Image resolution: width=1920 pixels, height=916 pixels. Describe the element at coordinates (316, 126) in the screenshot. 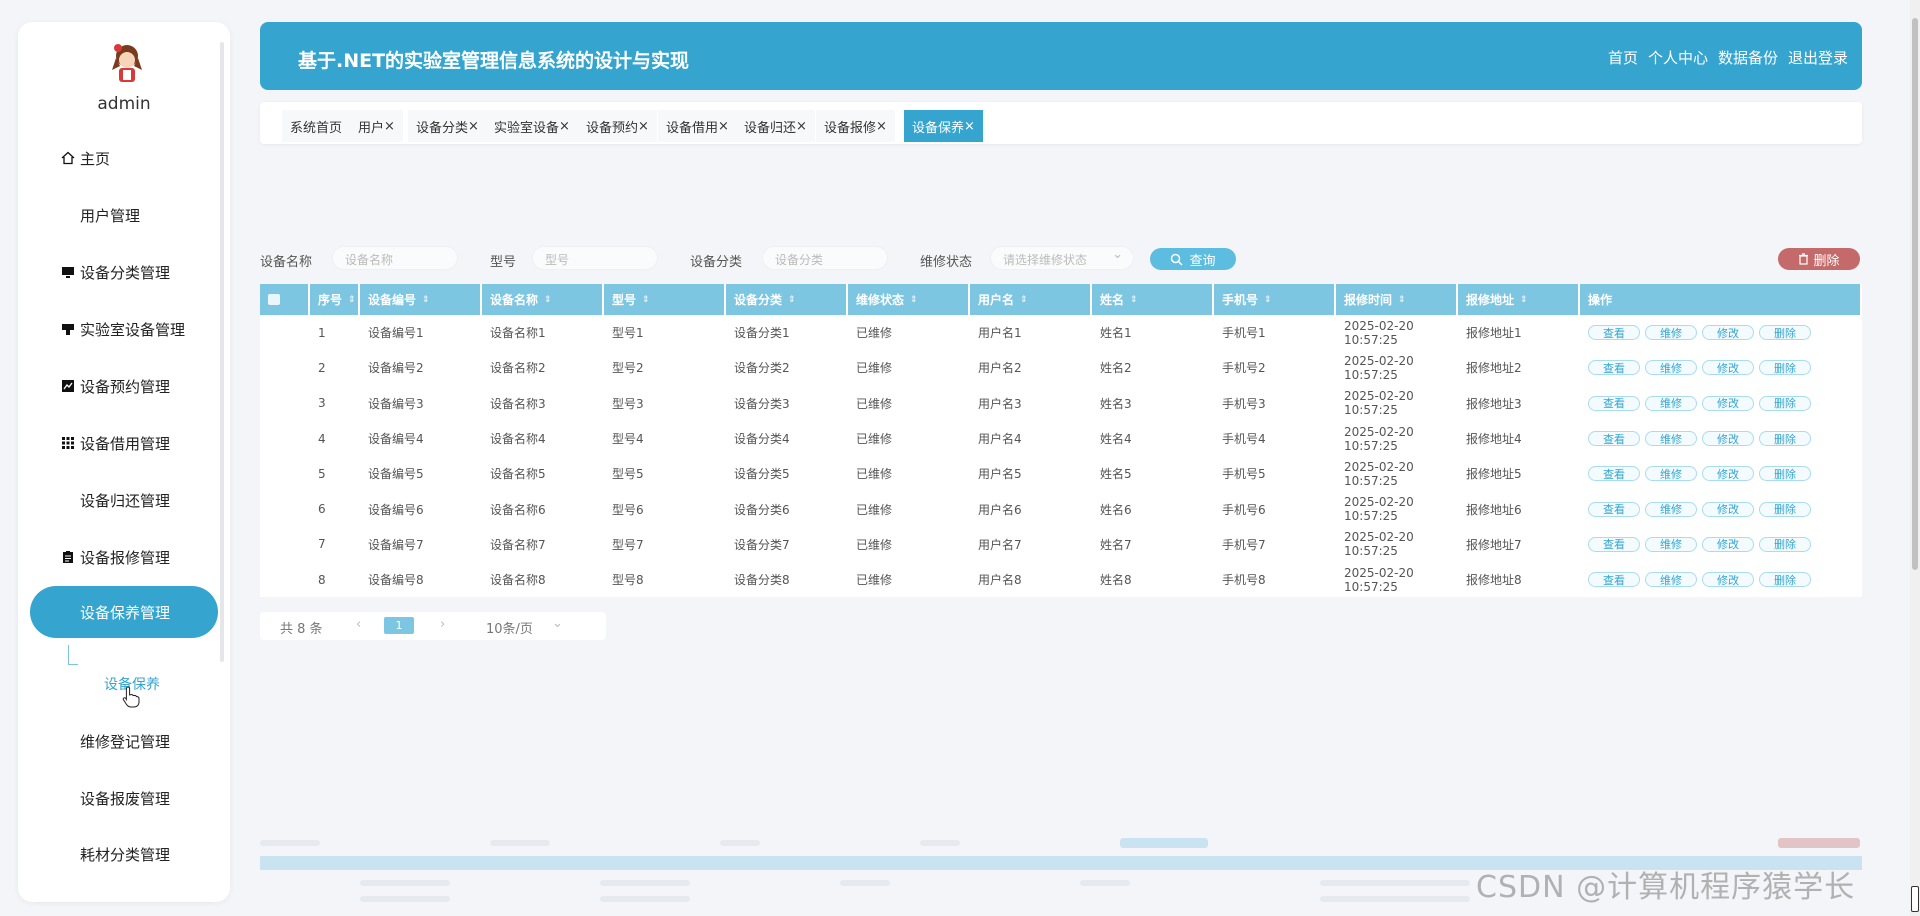

I see `tab-0: 系统首页` at that location.